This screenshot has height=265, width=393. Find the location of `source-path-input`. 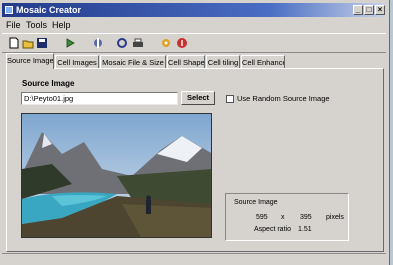

source-path-input is located at coordinates (99, 98).